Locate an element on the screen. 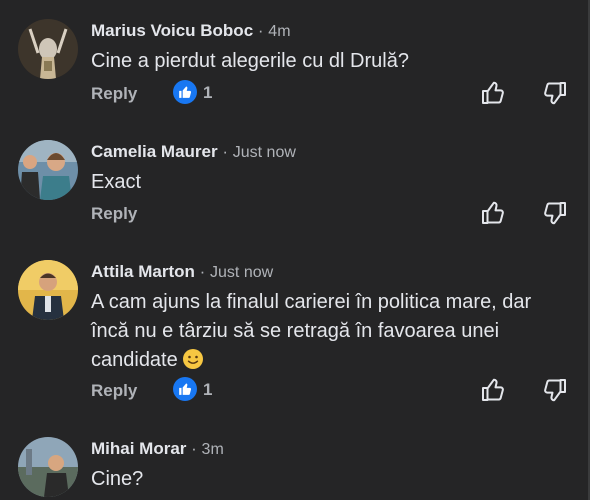 The height and width of the screenshot is (500, 590). author-name: Attila Marton is located at coordinates (143, 271).